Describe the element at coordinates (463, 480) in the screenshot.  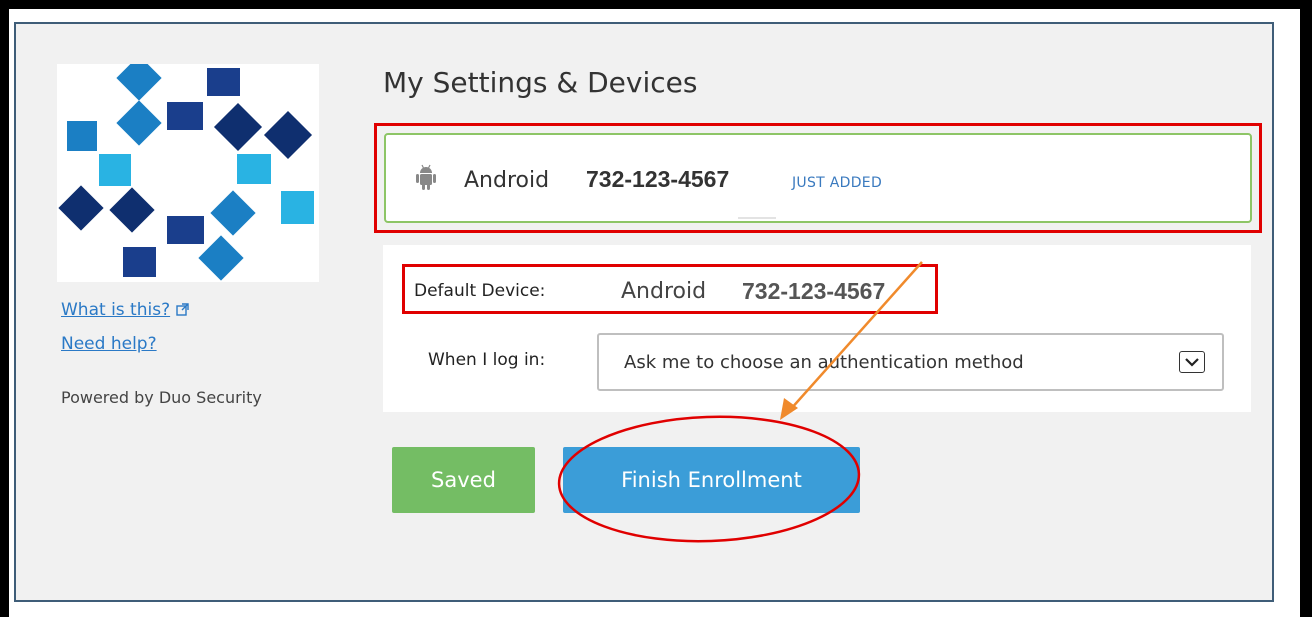
I see `saved-button: Saved` at that location.